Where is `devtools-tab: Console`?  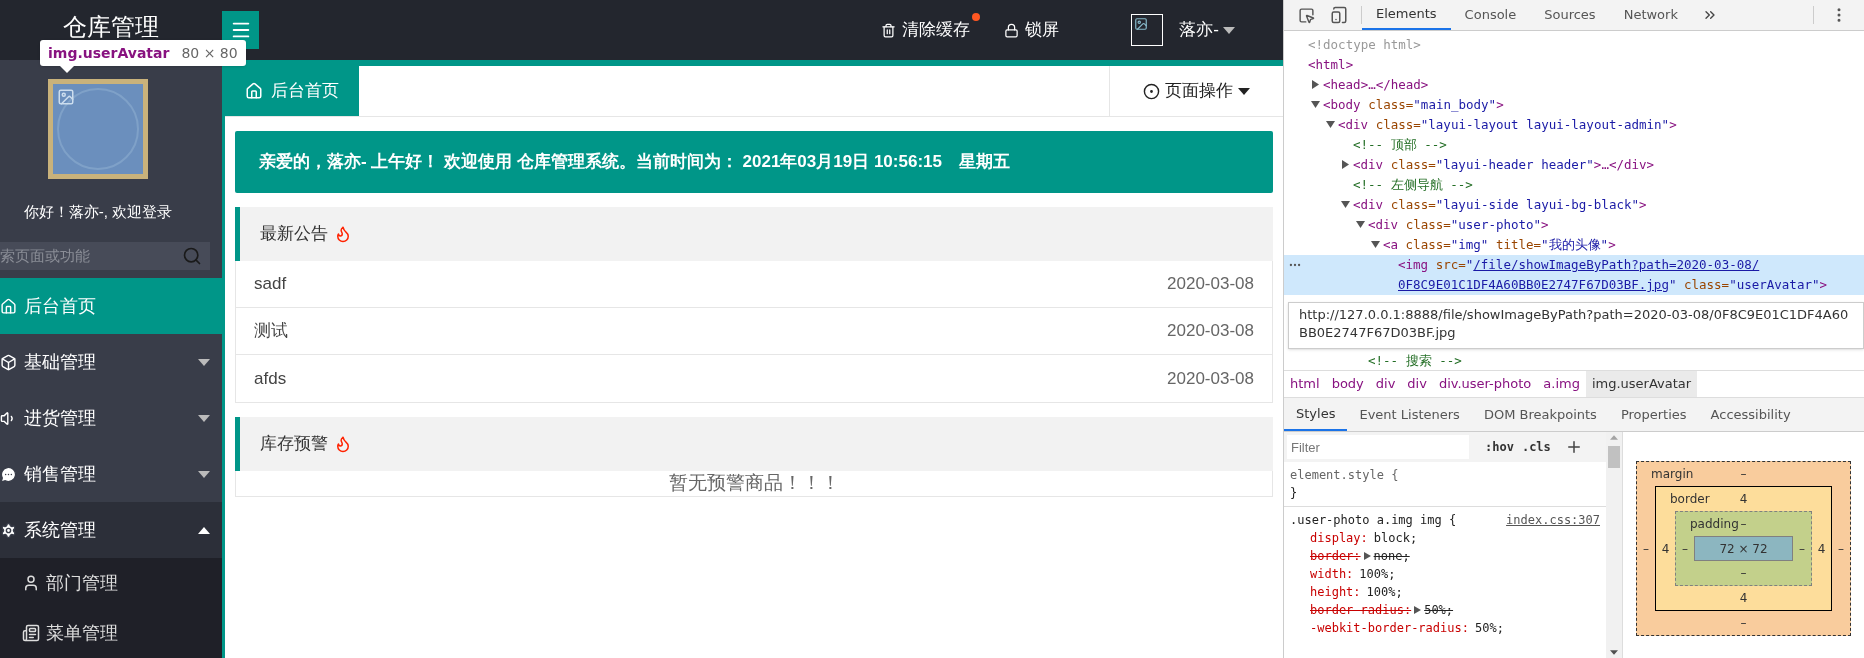
devtools-tab: Console is located at coordinates (1490, 15).